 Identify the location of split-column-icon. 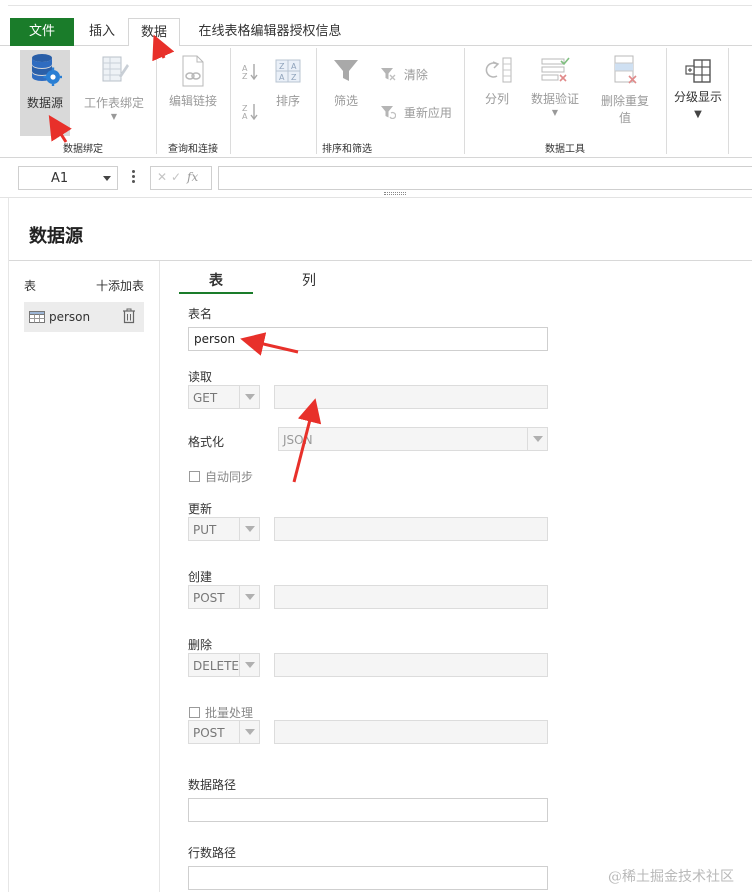
(498, 70).